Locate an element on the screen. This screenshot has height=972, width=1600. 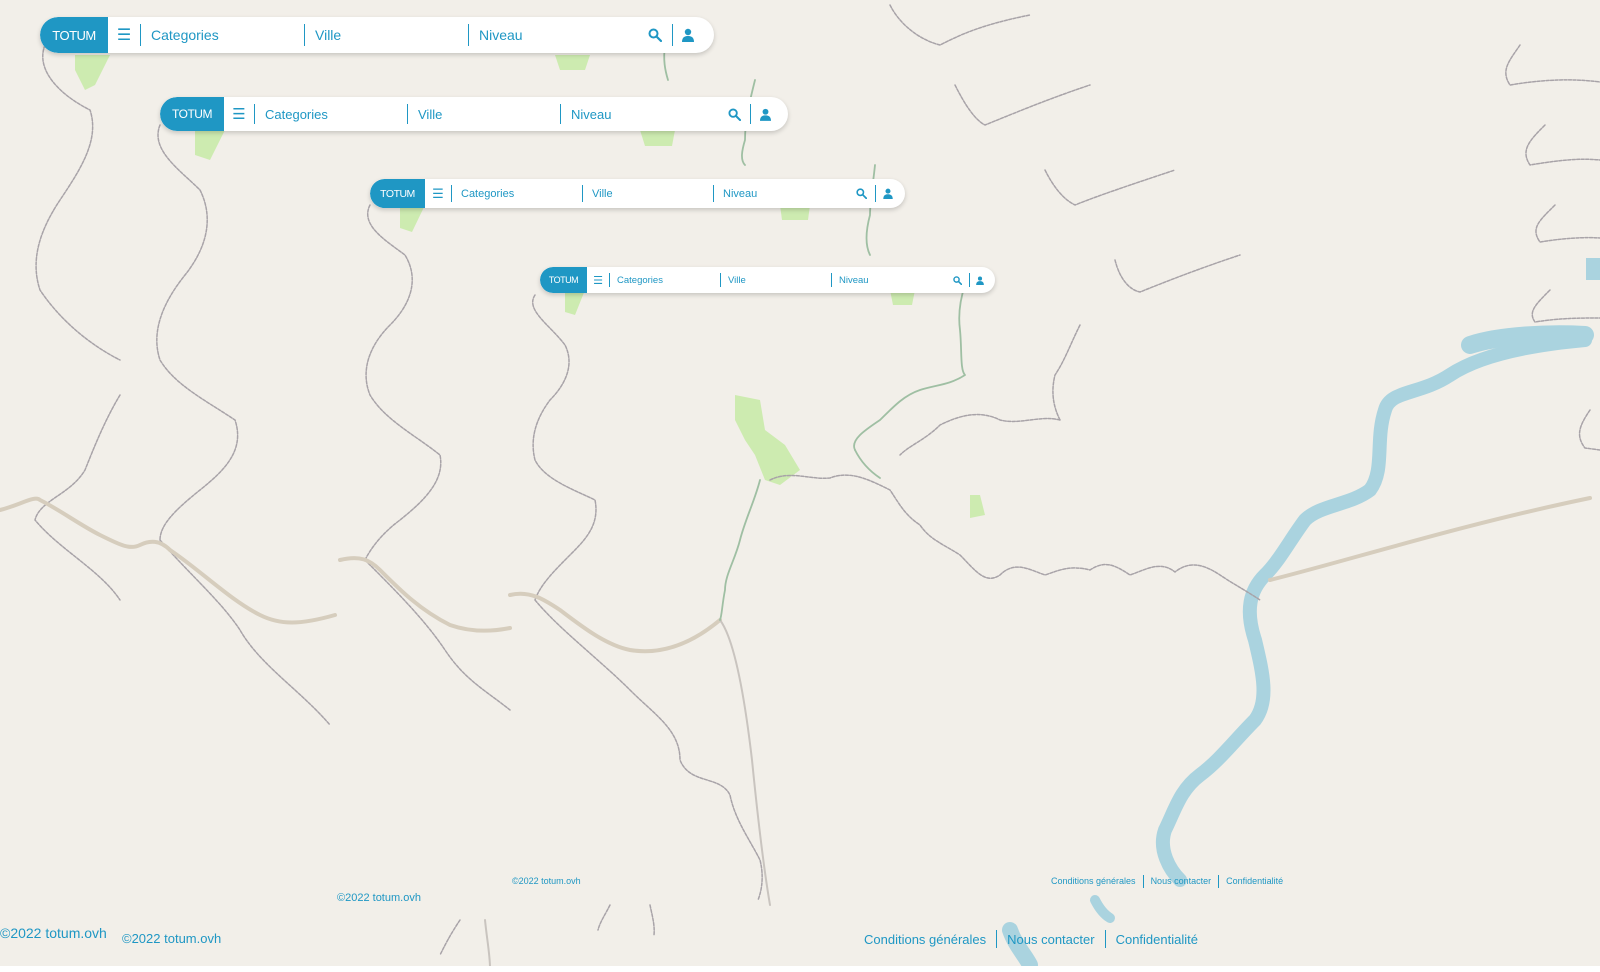
bottom-strip is located at coordinates (800, 969).